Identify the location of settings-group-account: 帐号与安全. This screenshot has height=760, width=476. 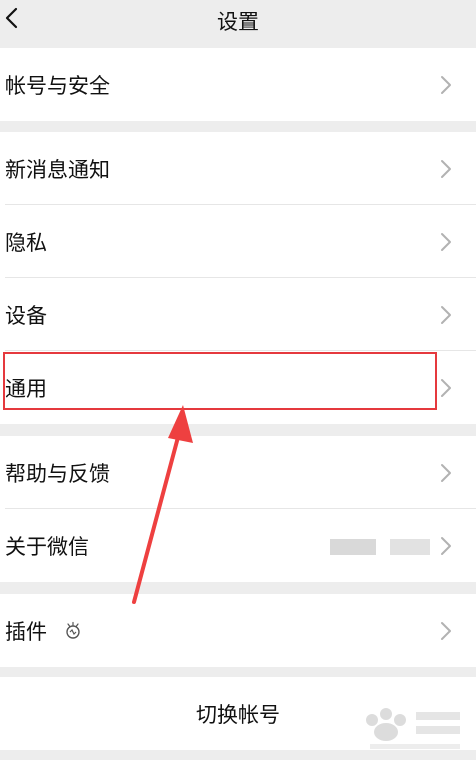
(238, 84).